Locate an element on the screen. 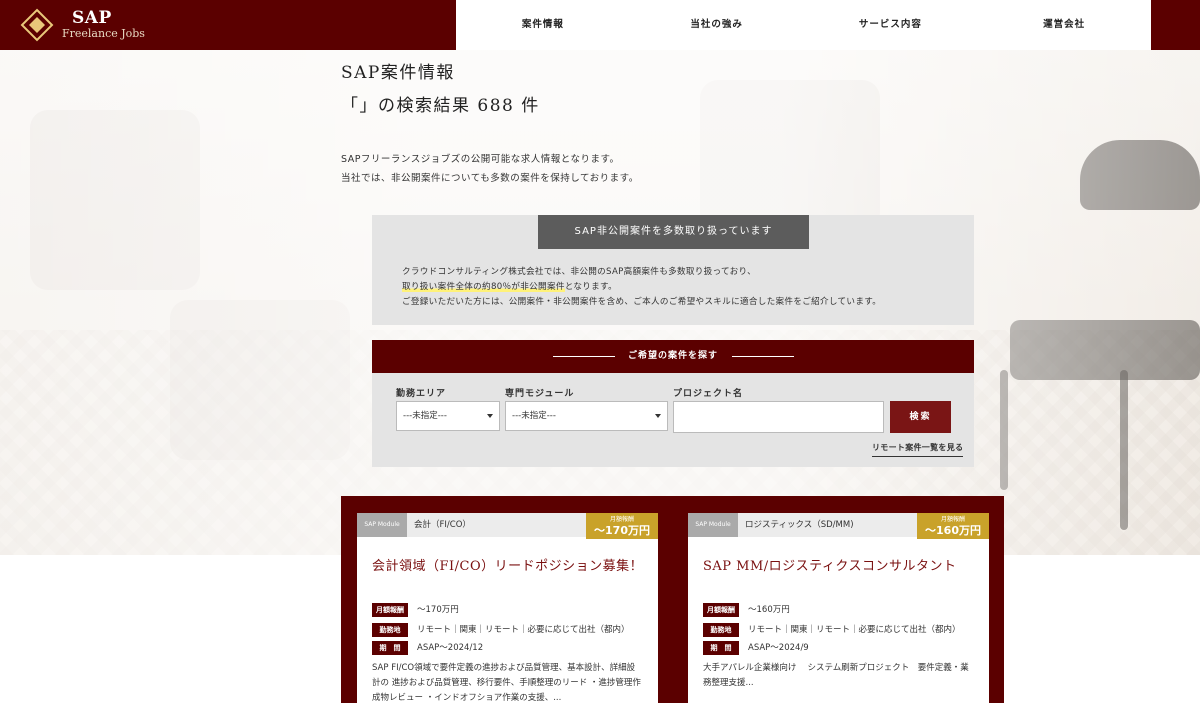 This screenshot has width=1200, height=706. module-select: ---未指定--- is located at coordinates (586, 416).